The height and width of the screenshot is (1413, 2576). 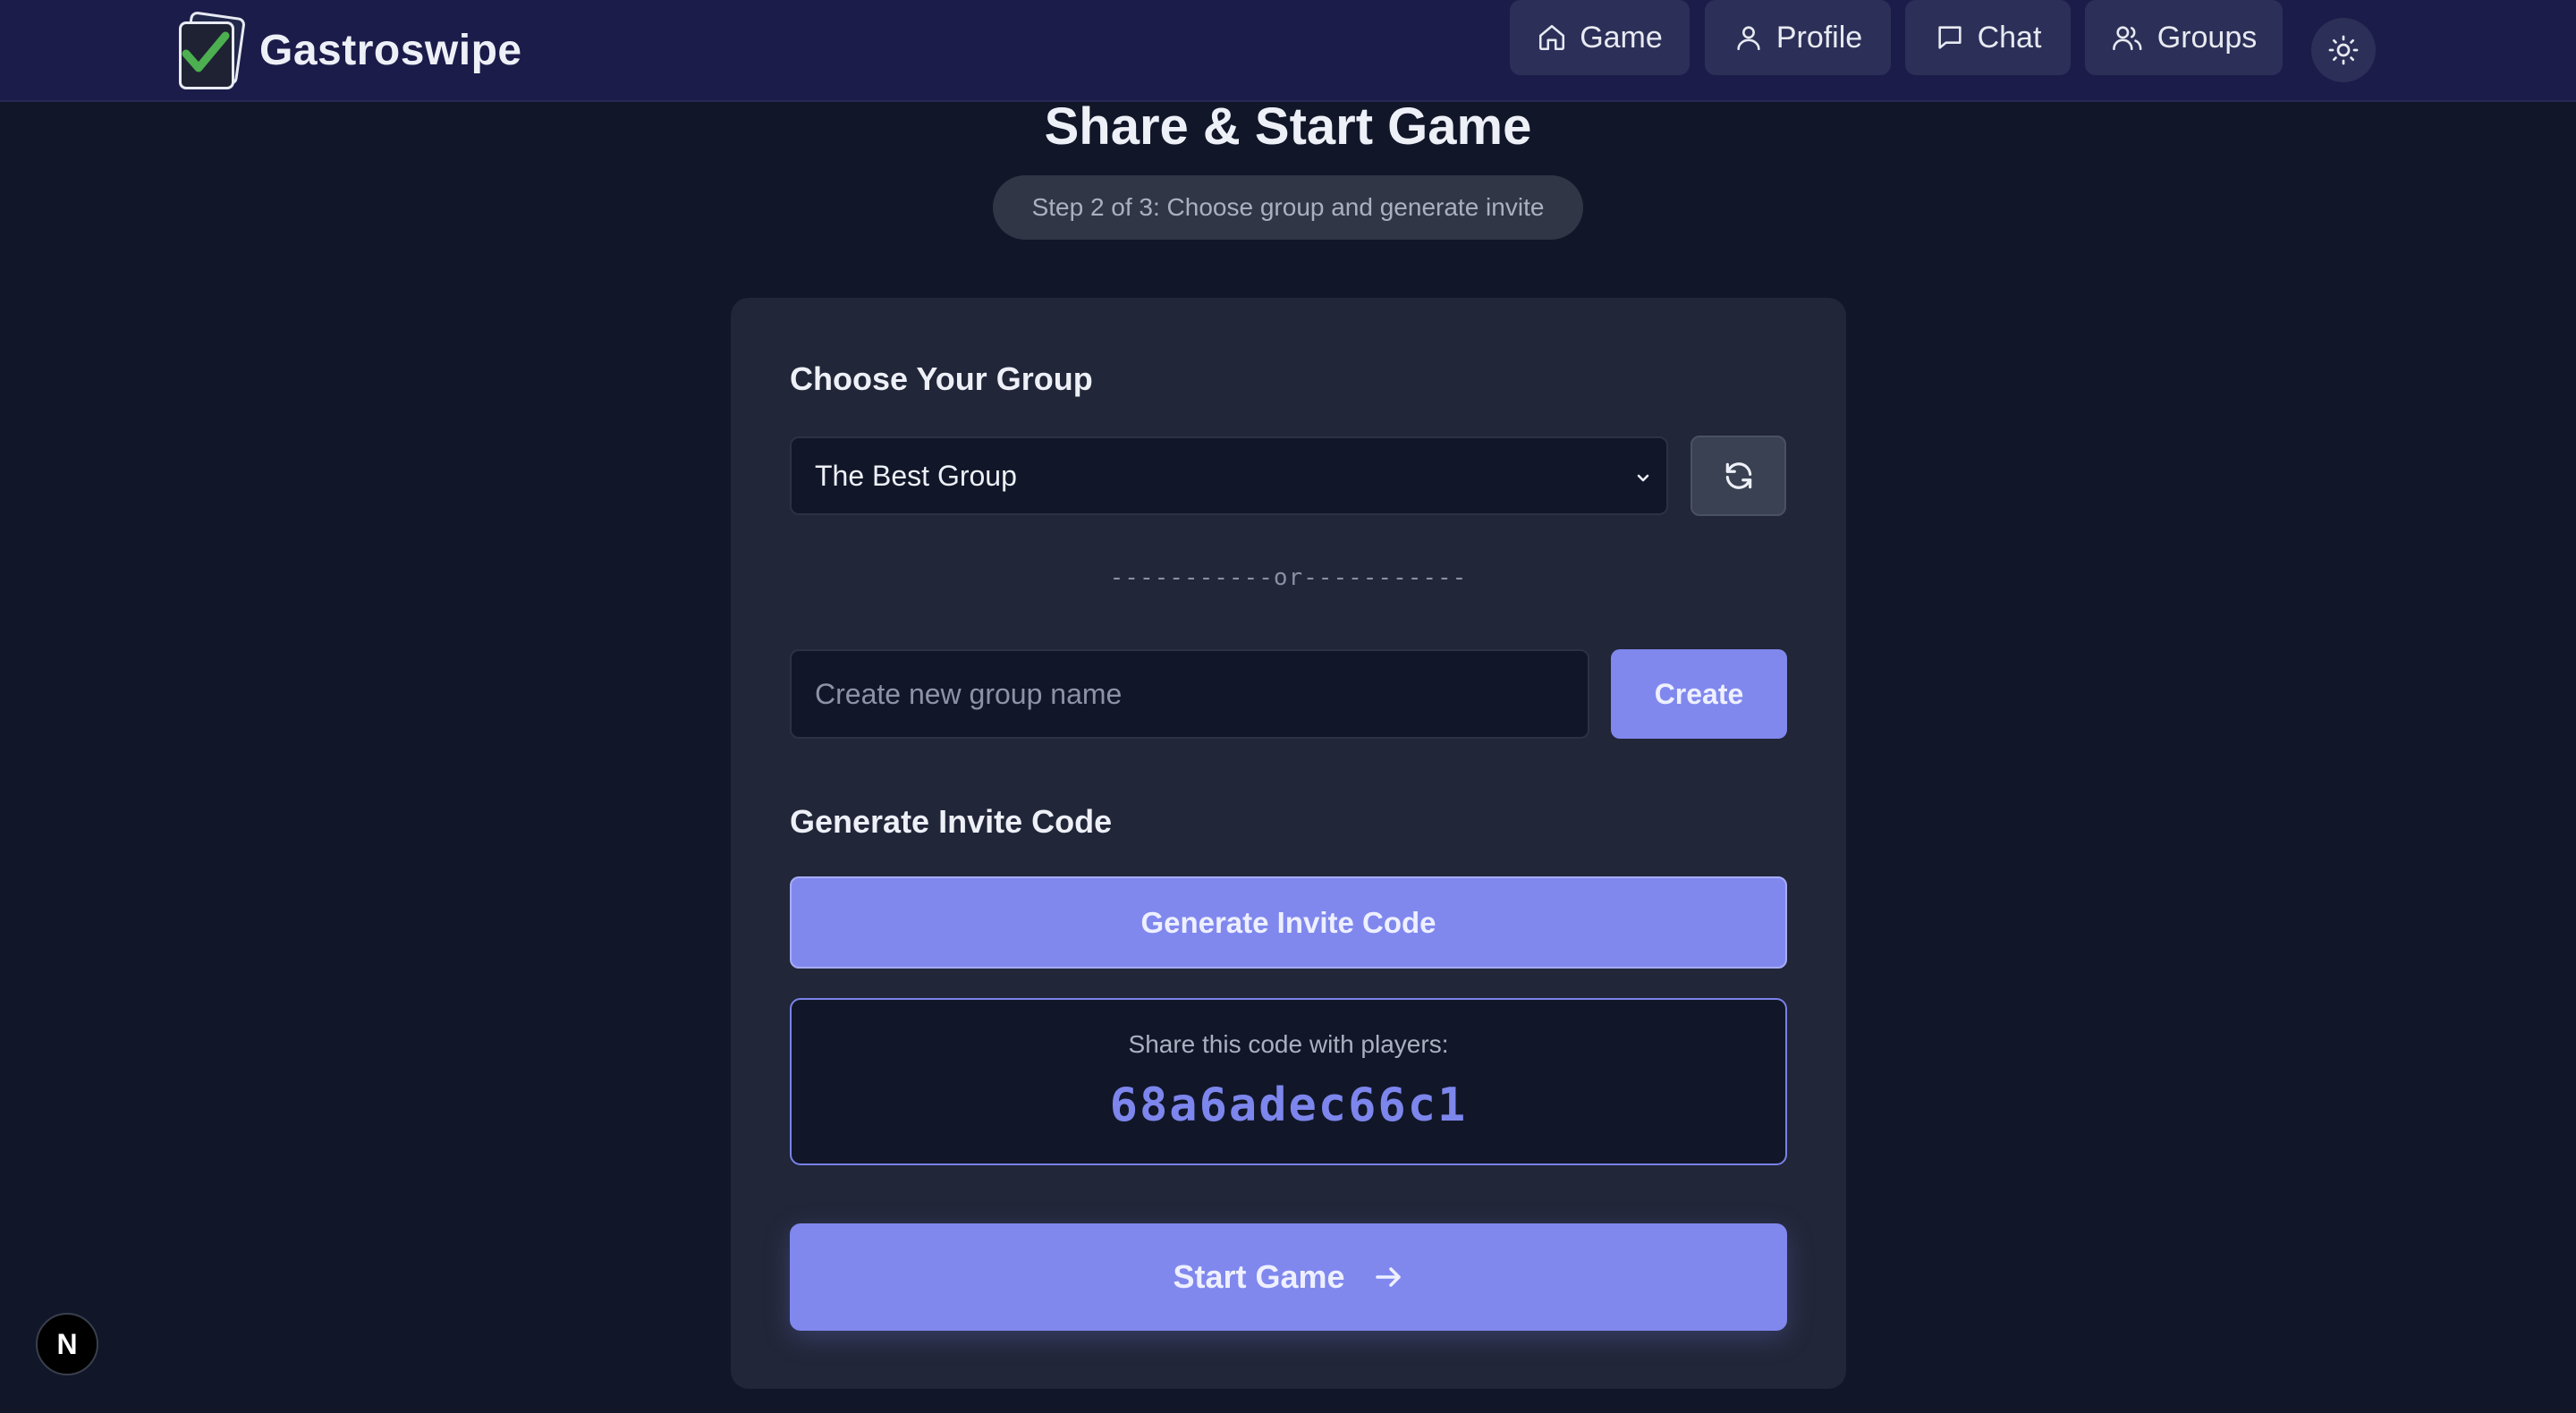 What do you see at coordinates (1748, 38) in the screenshot?
I see `user-icon` at bounding box center [1748, 38].